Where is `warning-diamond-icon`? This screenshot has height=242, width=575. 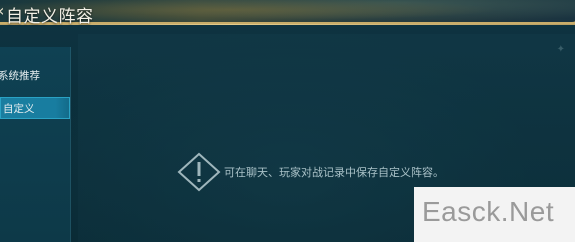 warning-diamond-icon is located at coordinates (199, 172).